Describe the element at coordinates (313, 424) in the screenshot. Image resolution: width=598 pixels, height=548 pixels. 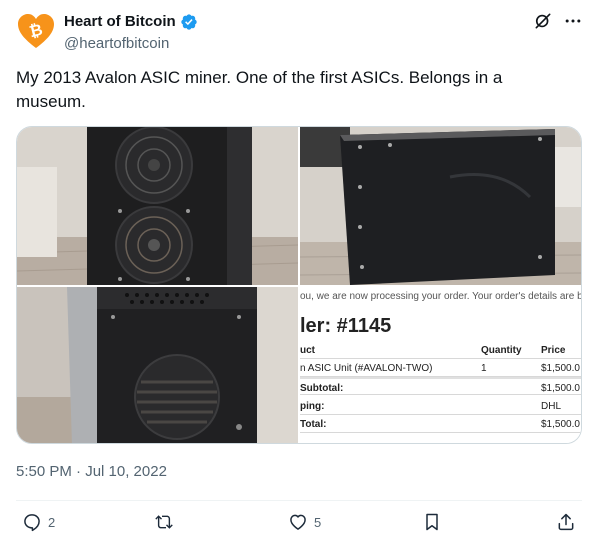
I see `receipt-cell: Total:` at that location.